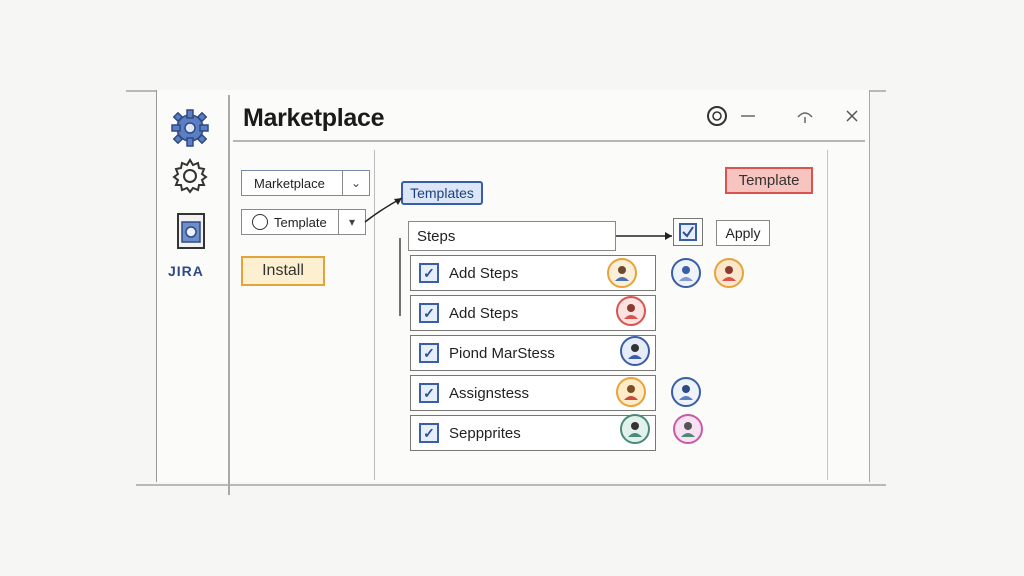 The image size is (1024, 576). I want to click on info-icon, so click(260, 222).